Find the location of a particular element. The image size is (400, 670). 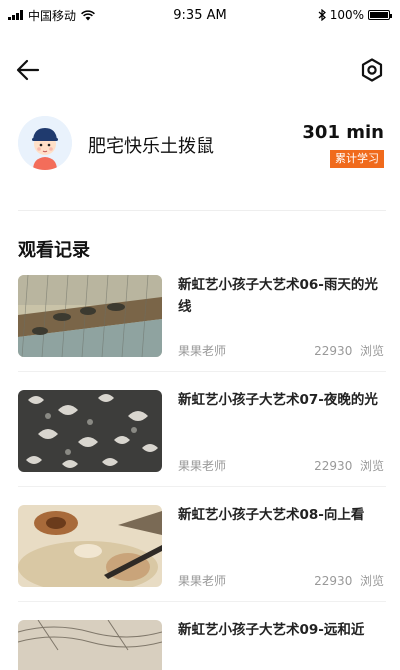

arrow-left-icon is located at coordinates (28, 70).